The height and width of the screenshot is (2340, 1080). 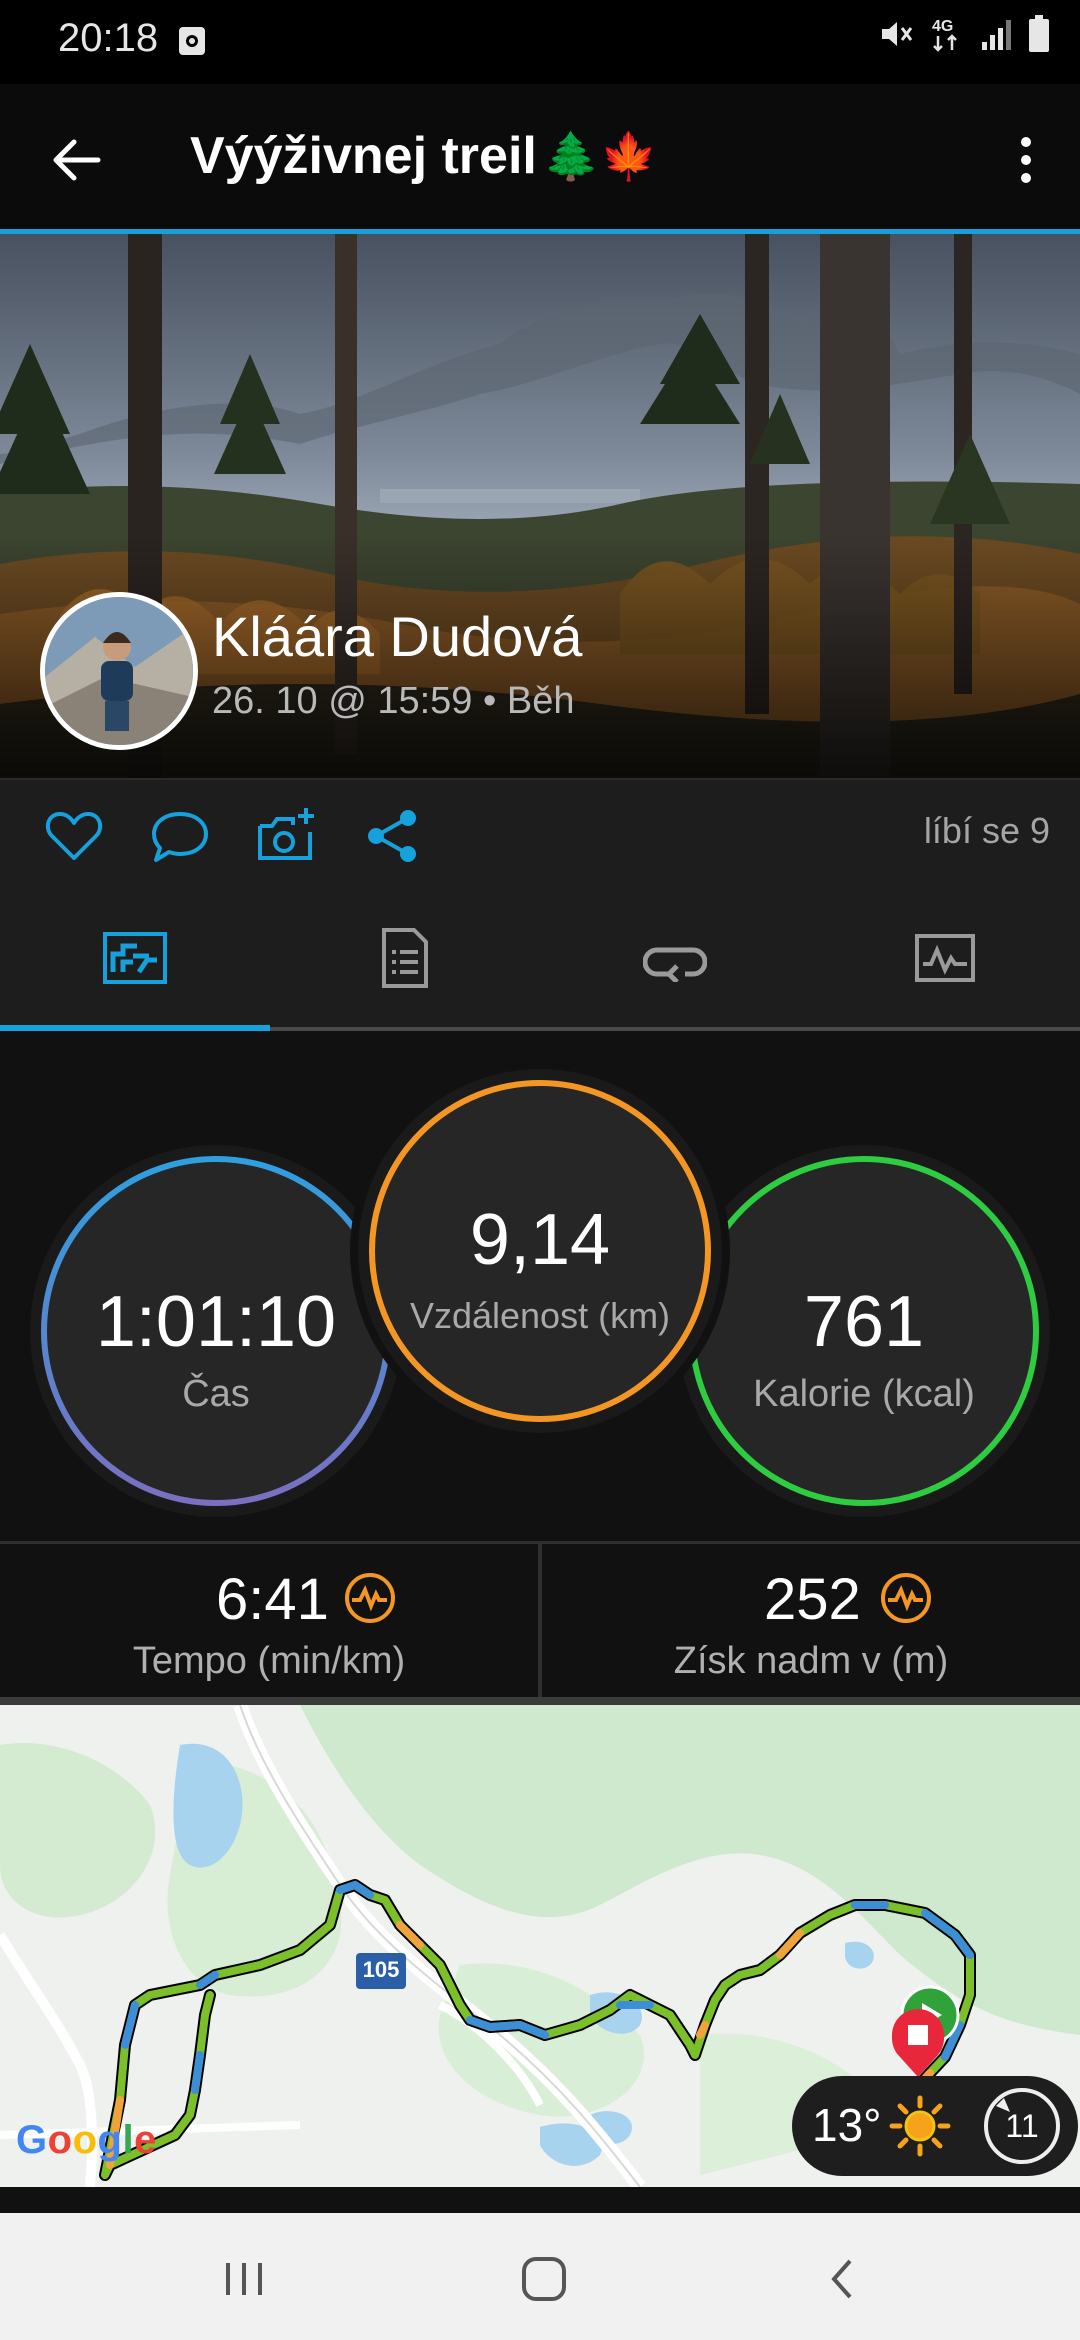 What do you see at coordinates (363, 156) in the screenshot?
I see `activity-title: Výýživnej treil` at bounding box center [363, 156].